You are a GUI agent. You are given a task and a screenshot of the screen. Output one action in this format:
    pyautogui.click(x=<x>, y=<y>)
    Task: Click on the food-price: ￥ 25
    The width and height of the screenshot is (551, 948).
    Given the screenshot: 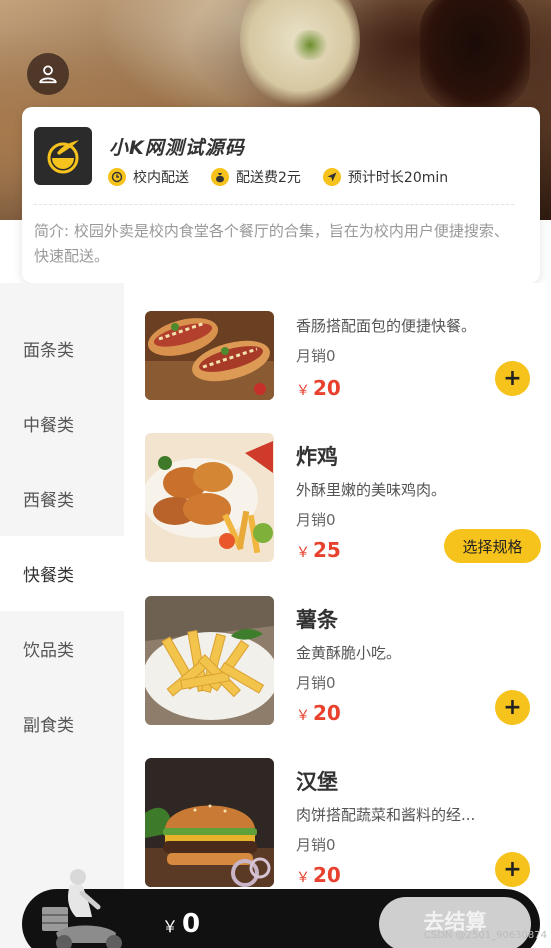 What is the action you would take?
    pyautogui.click(x=318, y=550)
    